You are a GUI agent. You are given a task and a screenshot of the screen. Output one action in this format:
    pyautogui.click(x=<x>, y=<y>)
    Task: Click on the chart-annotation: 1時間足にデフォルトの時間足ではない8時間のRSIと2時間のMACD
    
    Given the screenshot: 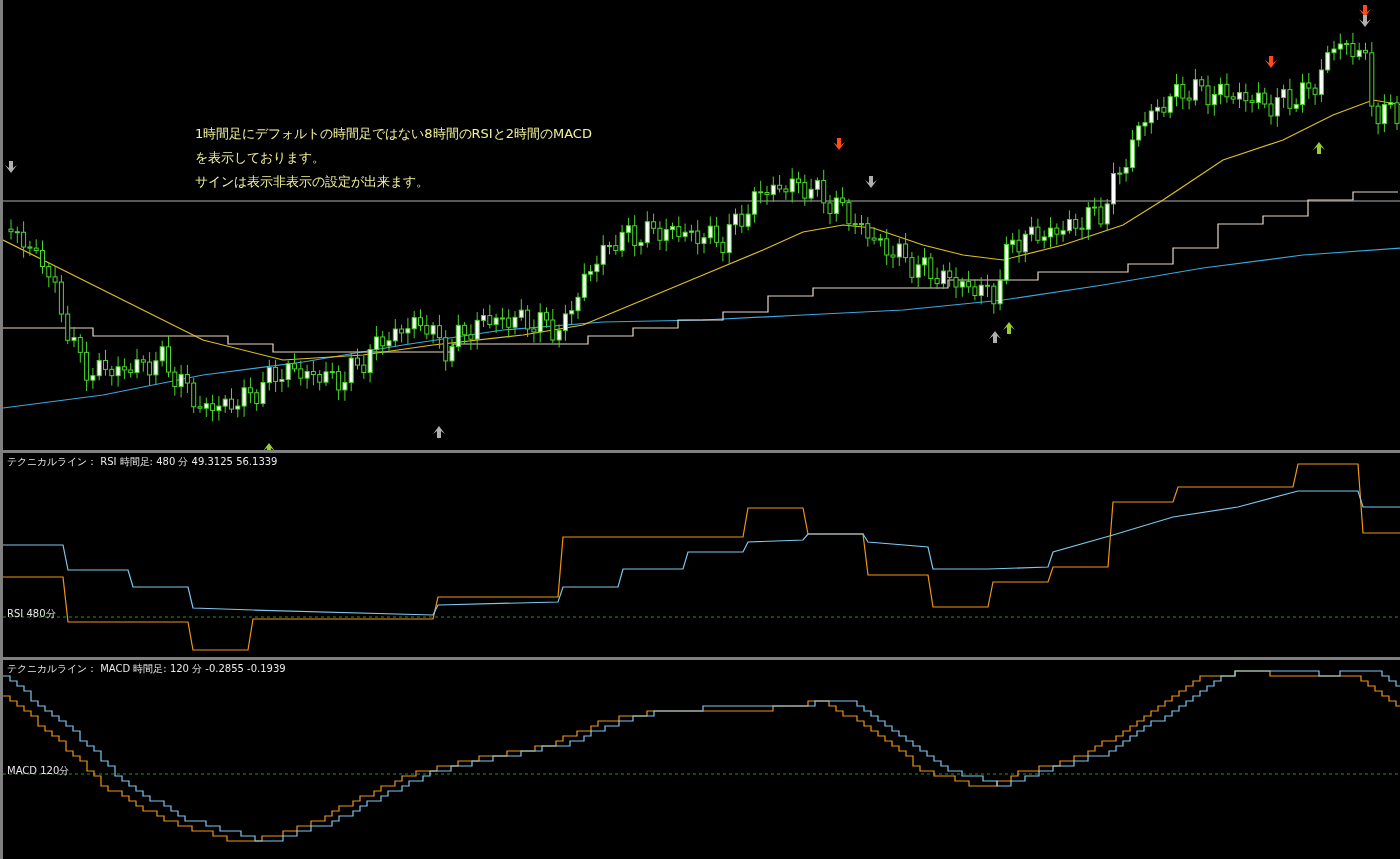 What is the action you would take?
    pyautogui.click(x=393, y=134)
    